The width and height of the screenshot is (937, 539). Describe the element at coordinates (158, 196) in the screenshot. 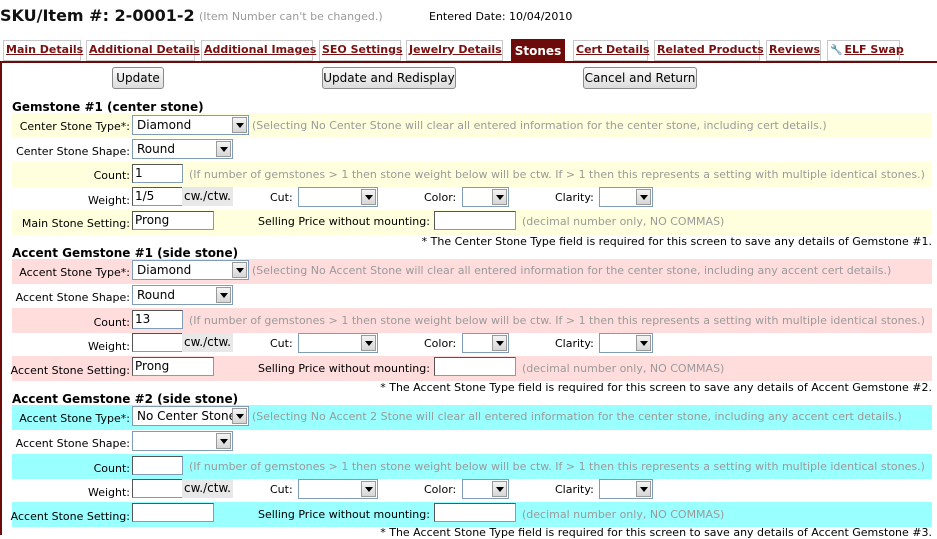

I see `center-stone-weight-input: 1/5` at that location.